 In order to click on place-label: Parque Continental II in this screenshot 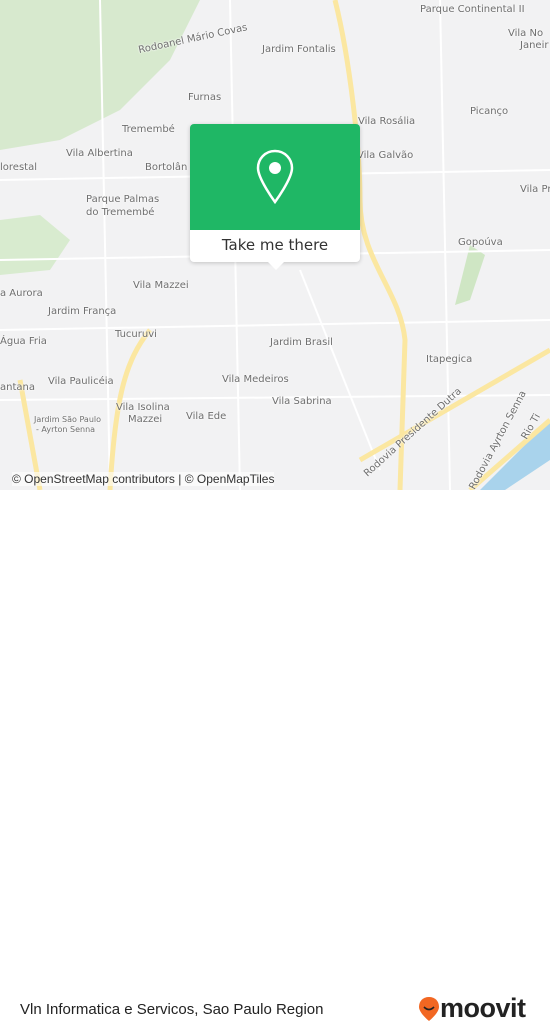, I will do `click(472, 9)`.